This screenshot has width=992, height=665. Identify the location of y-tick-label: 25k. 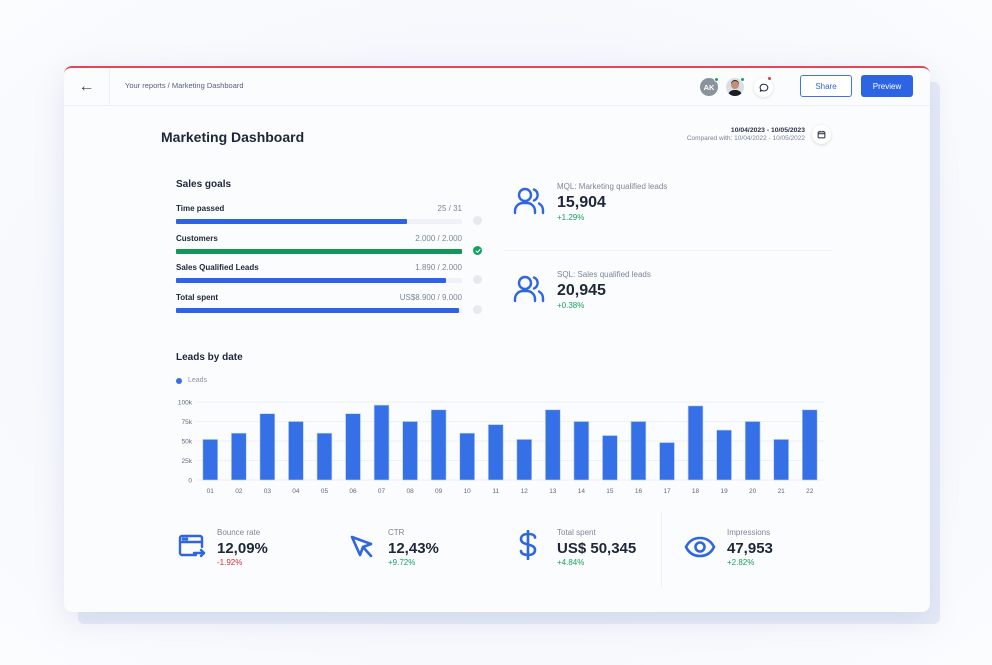
(187, 461).